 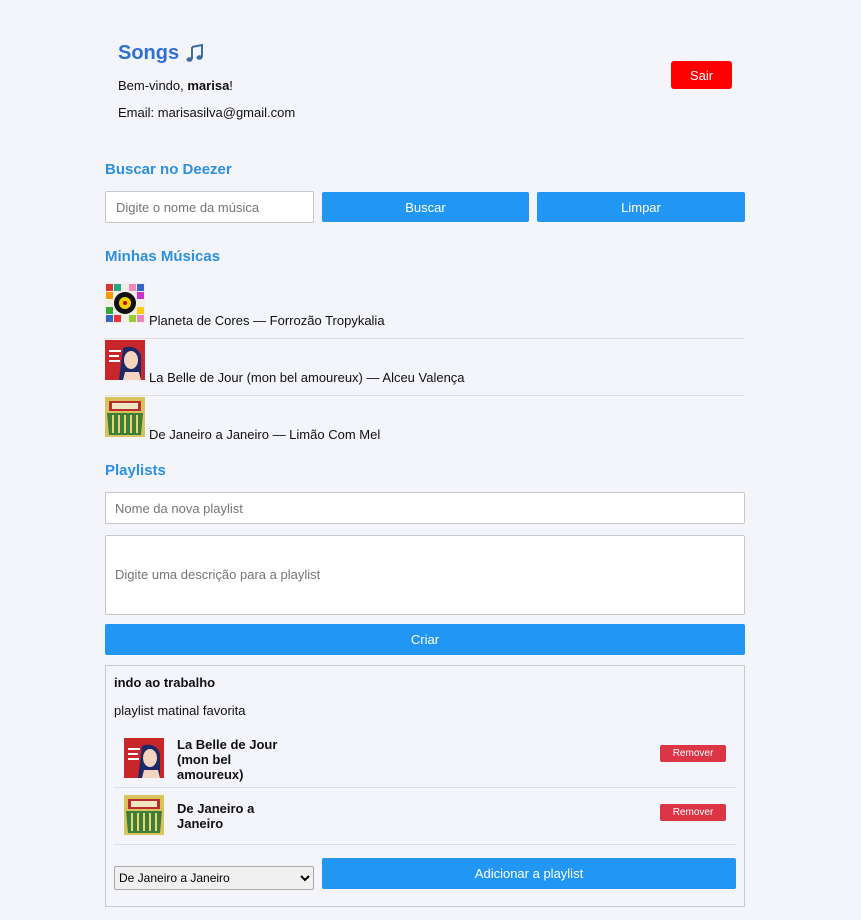 What do you see at coordinates (214, 878) in the screenshot?
I see `song-select: De Janeiro a Janeiro` at bounding box center [214, 878].